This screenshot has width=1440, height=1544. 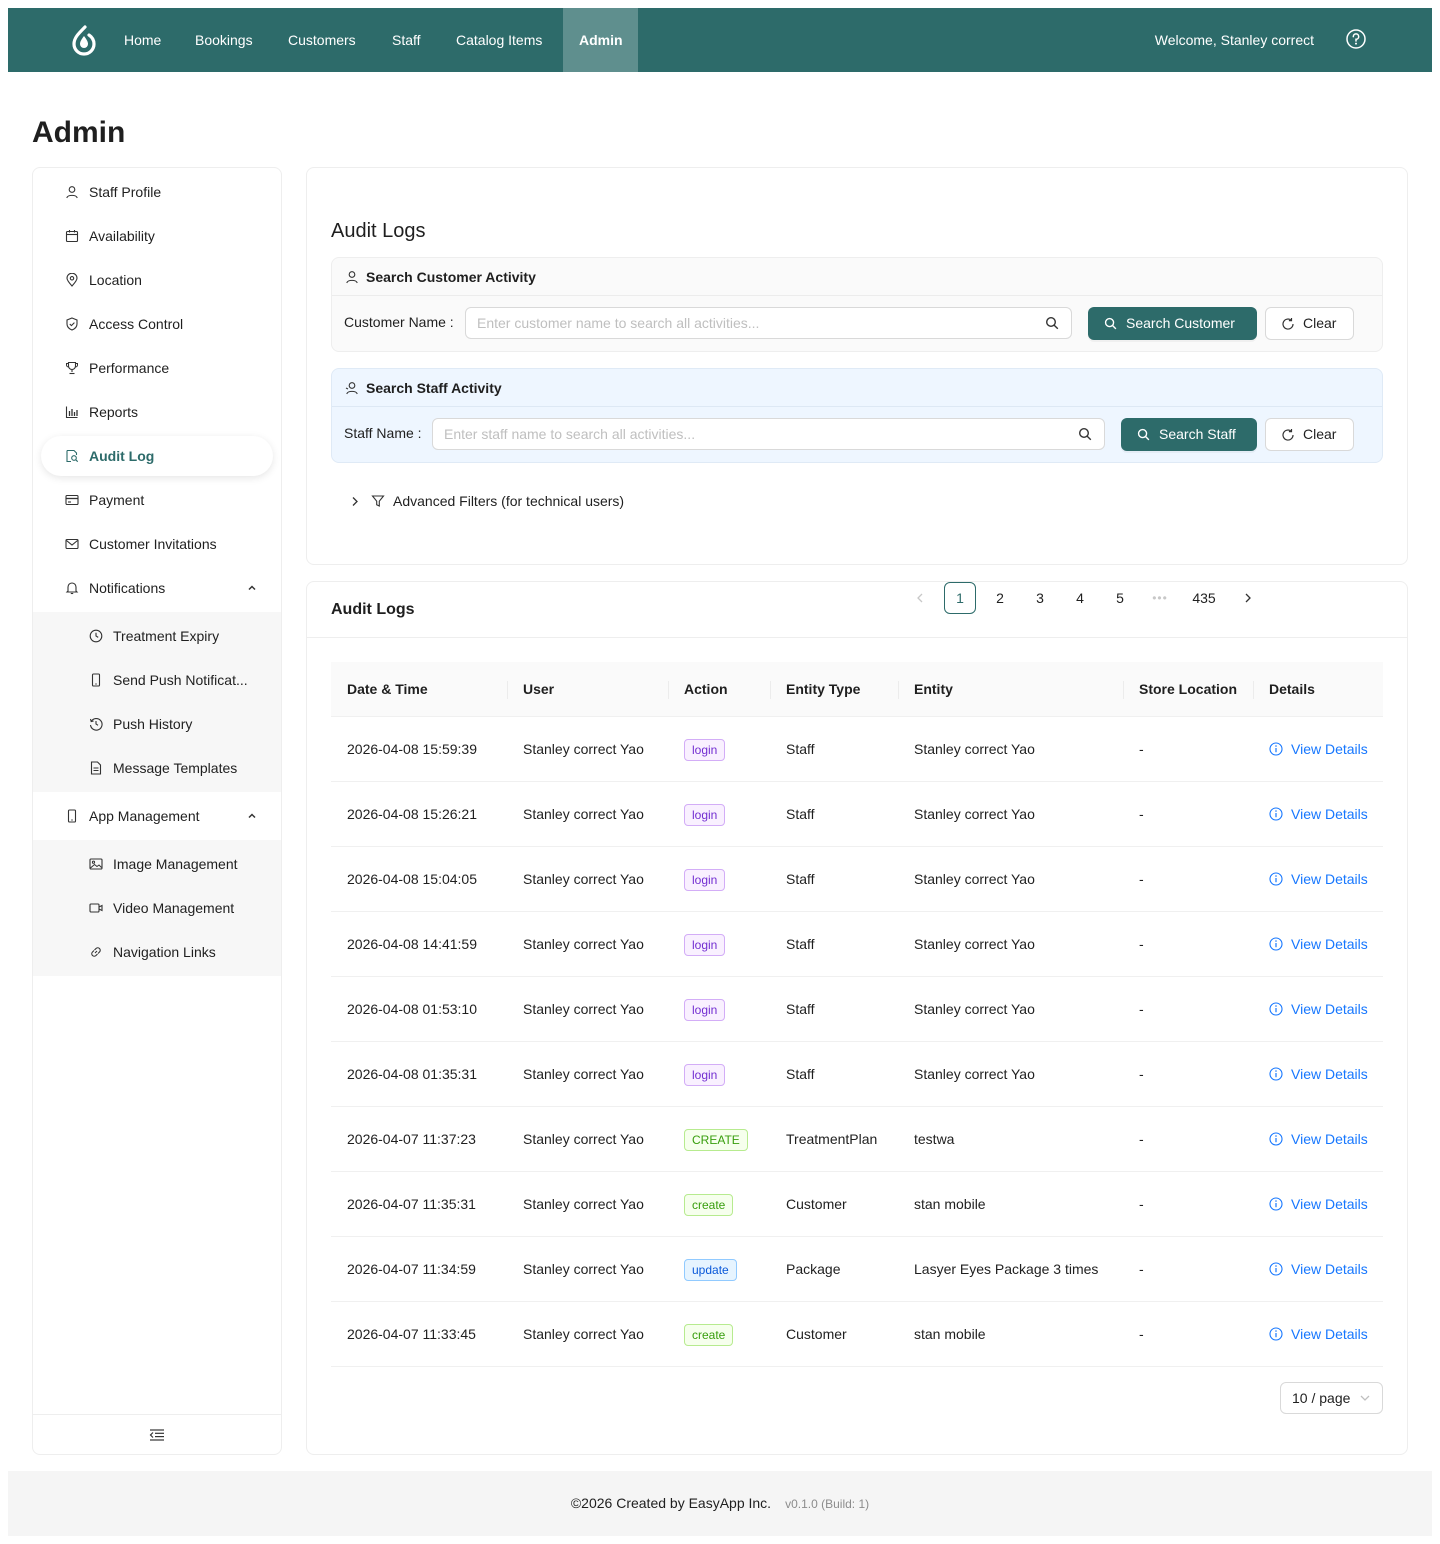 What do you see at coordinates (157, 324) in the screenshot?
I see `sidebar-item-access-control: Access Control` at bounding box center [157, 324].